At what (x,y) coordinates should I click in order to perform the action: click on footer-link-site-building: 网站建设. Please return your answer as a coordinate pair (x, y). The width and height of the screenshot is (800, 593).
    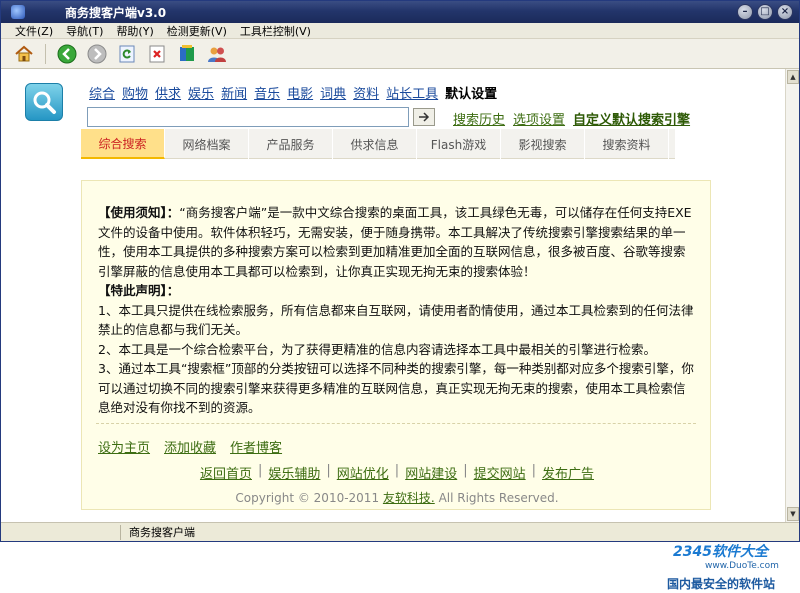
    Looking at the image, I should click on (431, 472).